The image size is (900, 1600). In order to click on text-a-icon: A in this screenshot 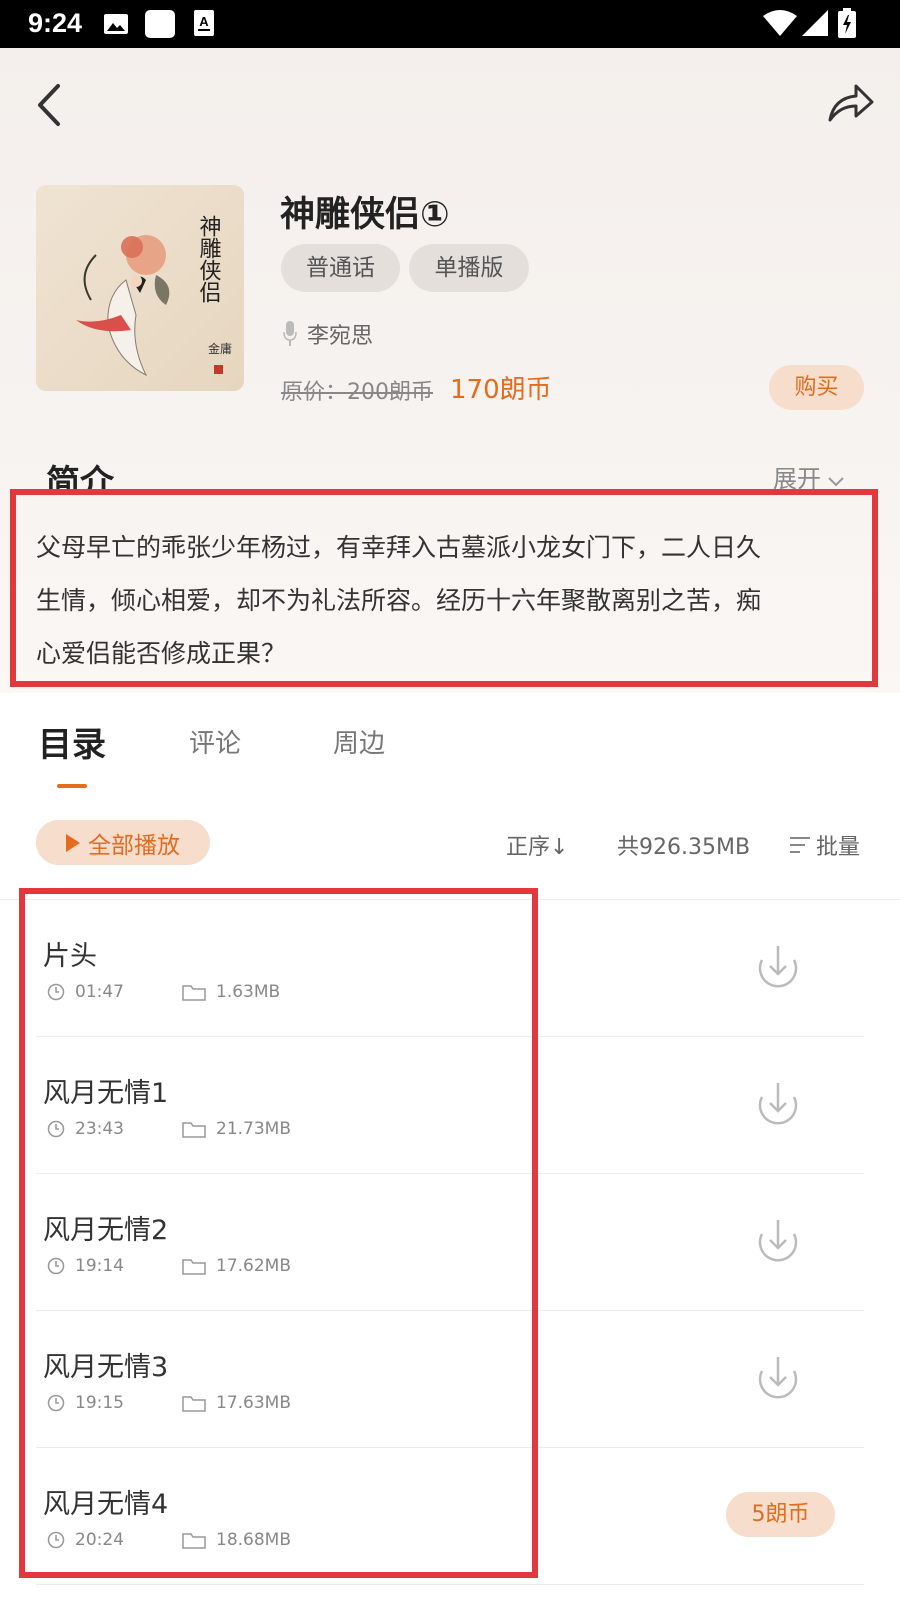, I will do `click(204, 23)`.